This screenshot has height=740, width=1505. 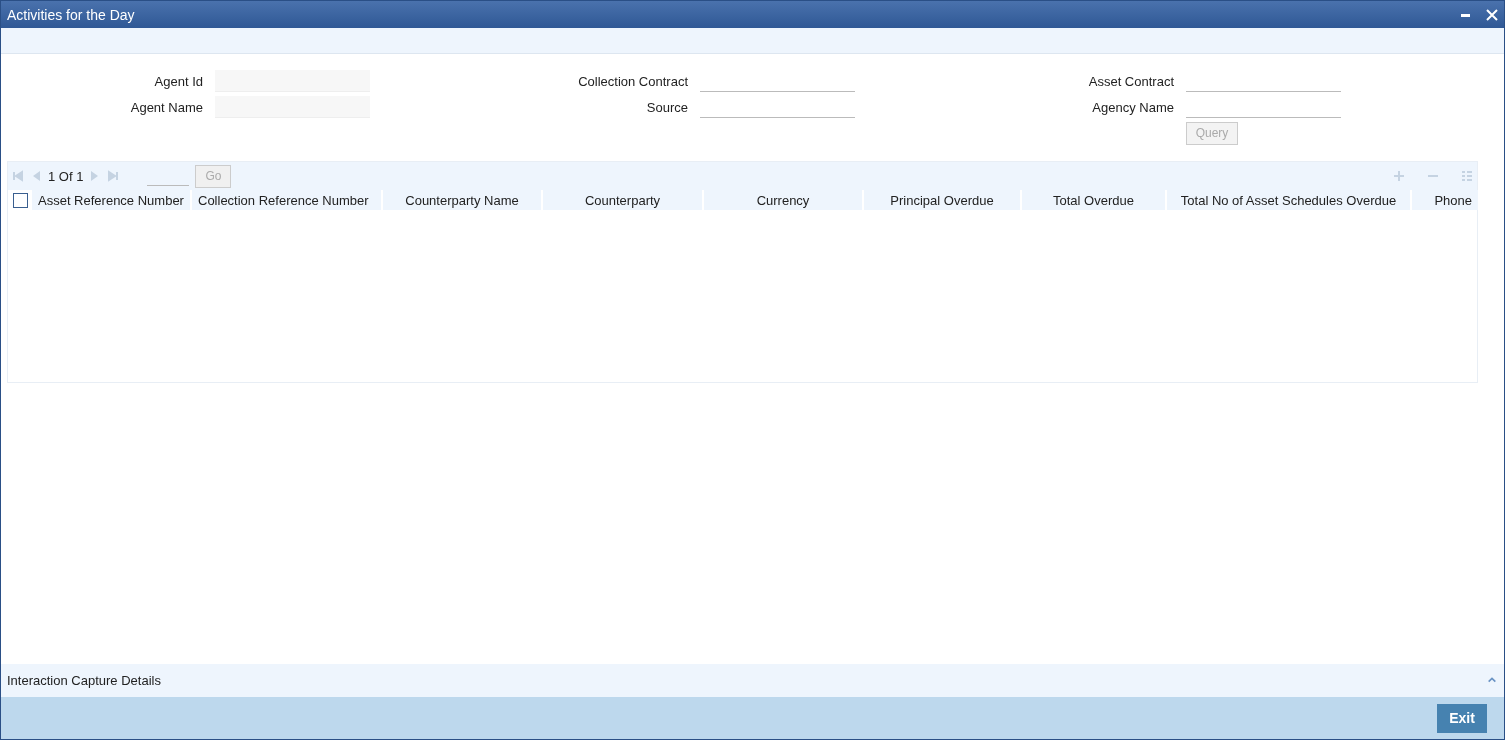 What do you see at coordinates (287, 200) in the screenshot?
I see `column-header: Collection Reference Number` at bounding box center [287, 200].